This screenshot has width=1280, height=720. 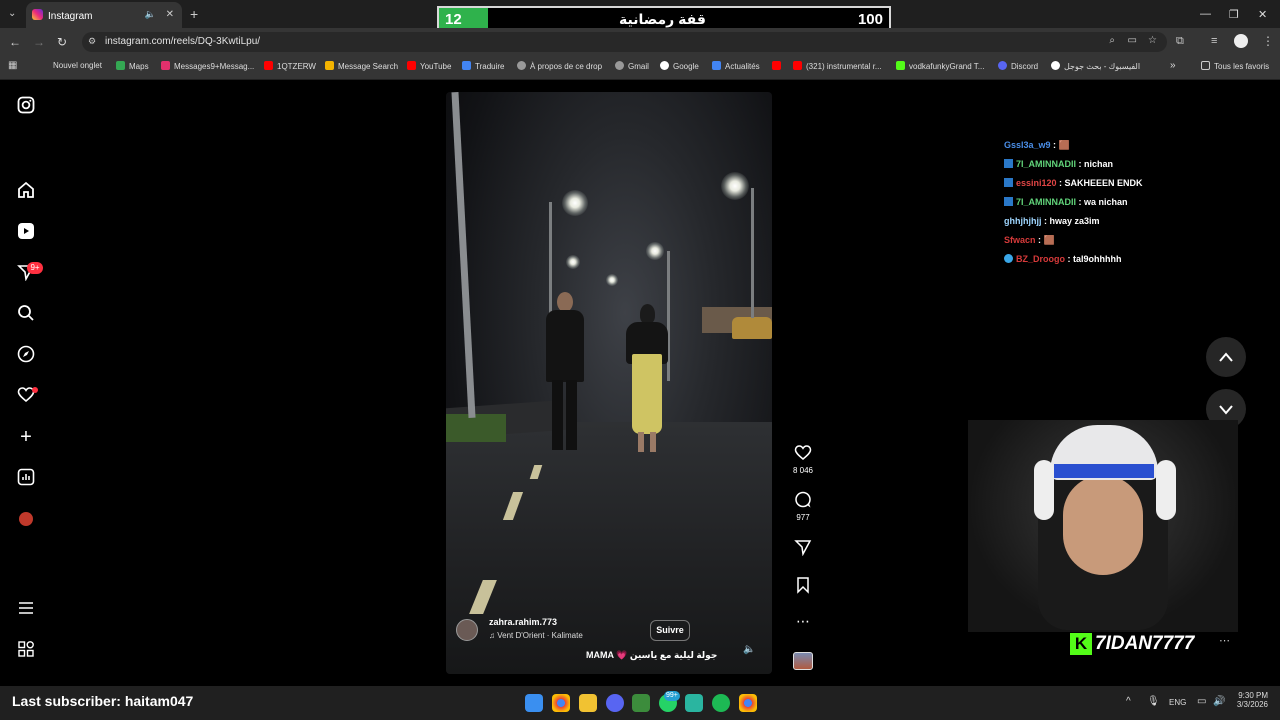 What do you see at coordinates (534, 703) in the screenshot?
I see `windows-start-icon` at bounding box center [534, 703].